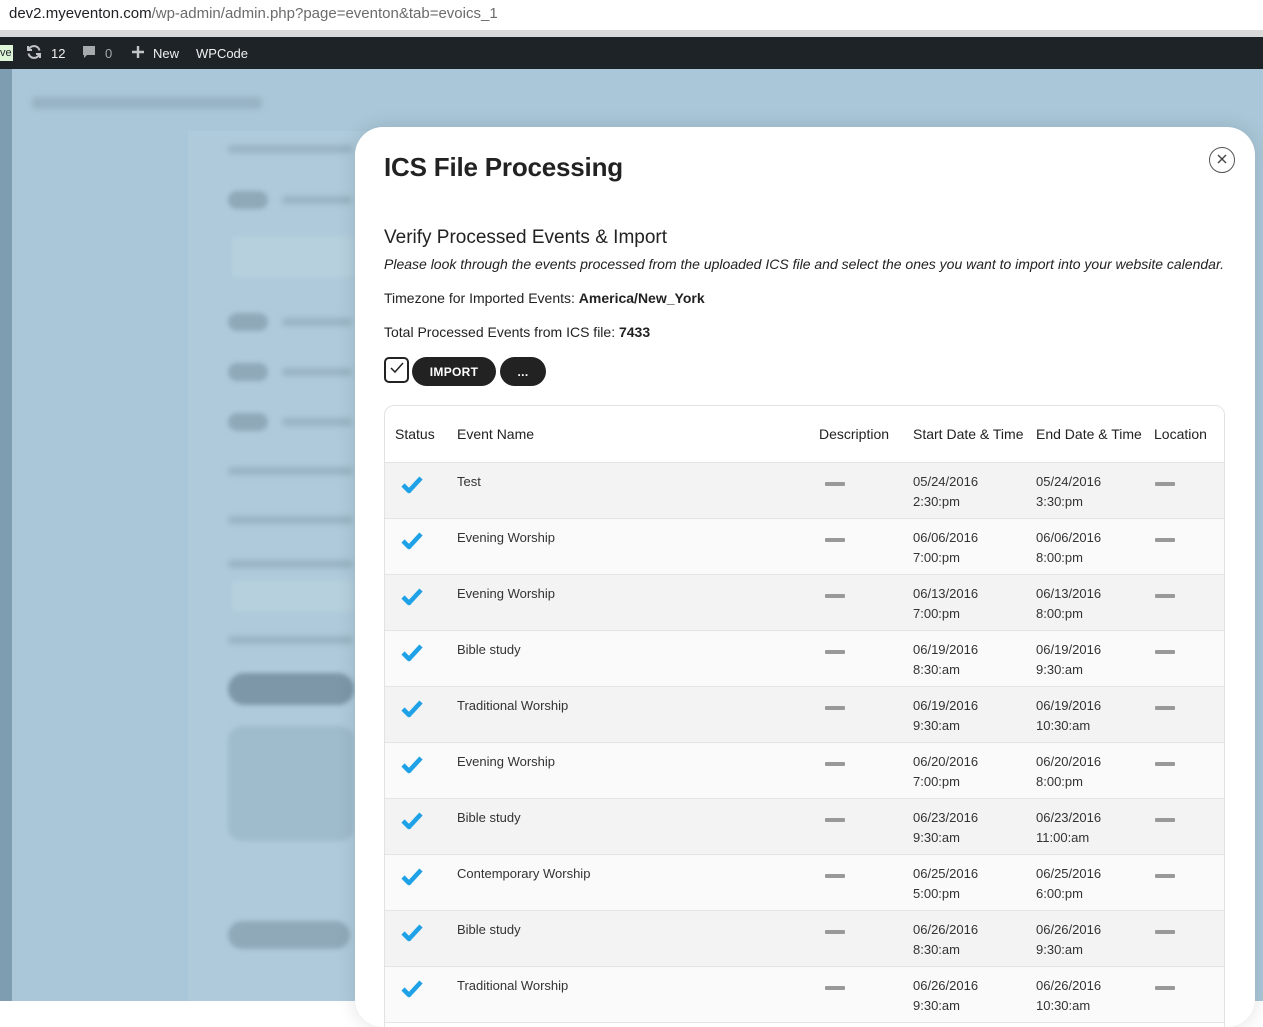 This screenshot has height=1027, width=1263. Describe the element at coordinates (968, 546) in the screenshot. I see `start-cell: 06/06/2016 7:00:pm` at that location.